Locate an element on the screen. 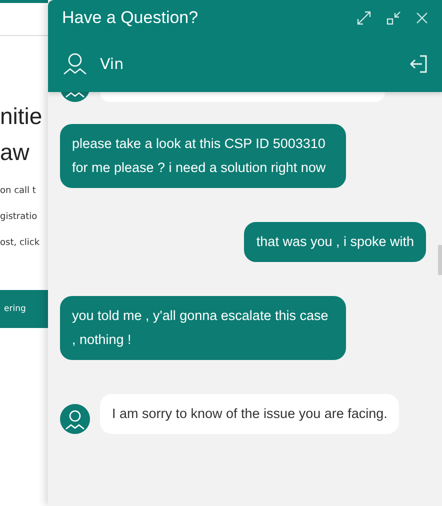  agent-icon is located at coordinates (75, 64).